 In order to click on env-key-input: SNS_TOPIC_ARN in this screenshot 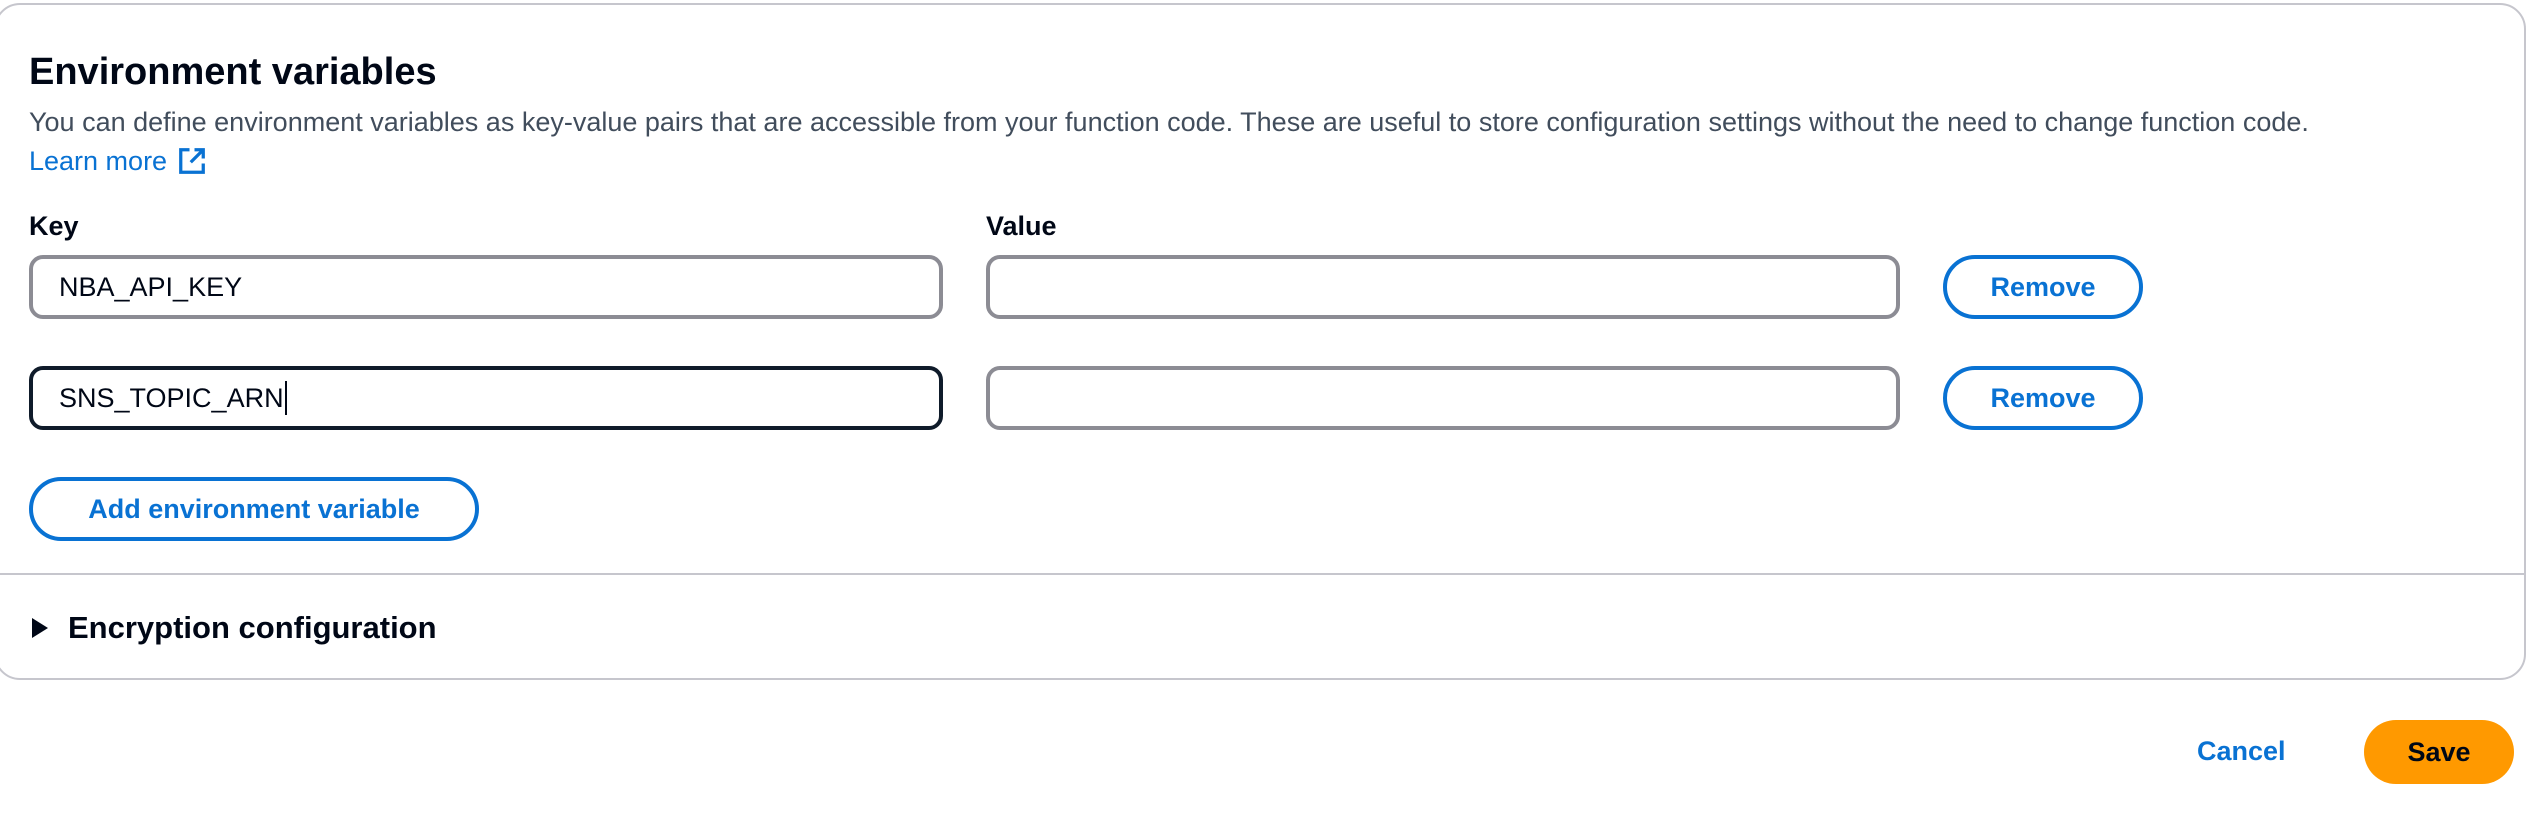, I will do `click(486, 398)`.